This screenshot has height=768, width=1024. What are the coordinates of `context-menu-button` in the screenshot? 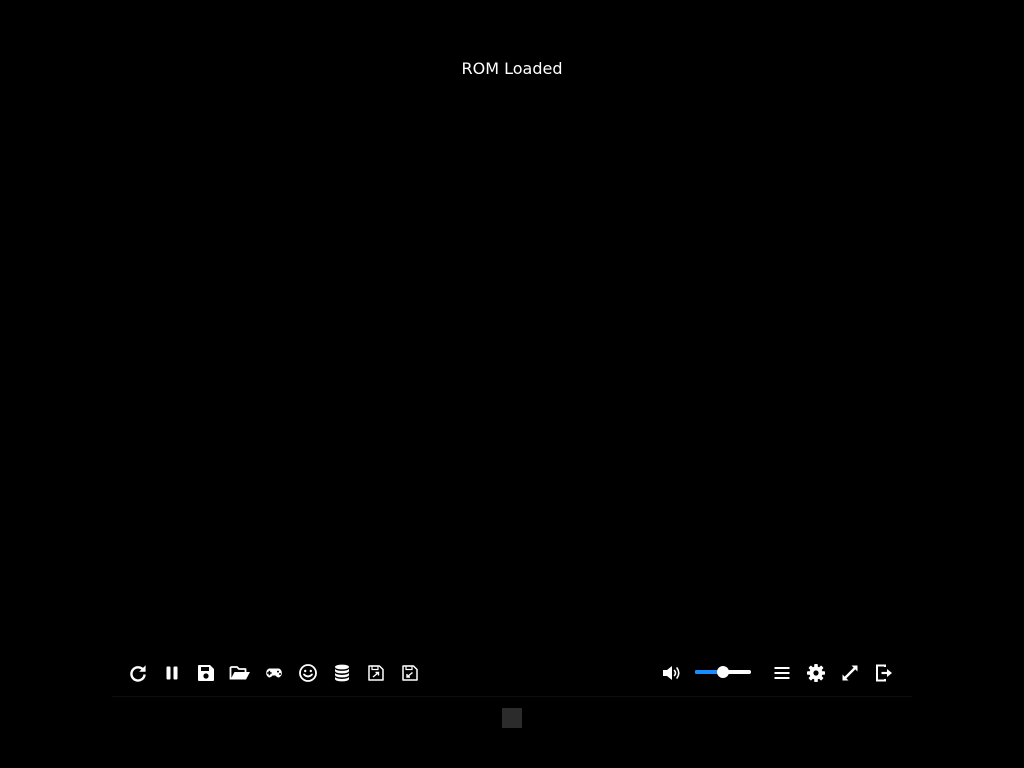 It's located at (782, 673).